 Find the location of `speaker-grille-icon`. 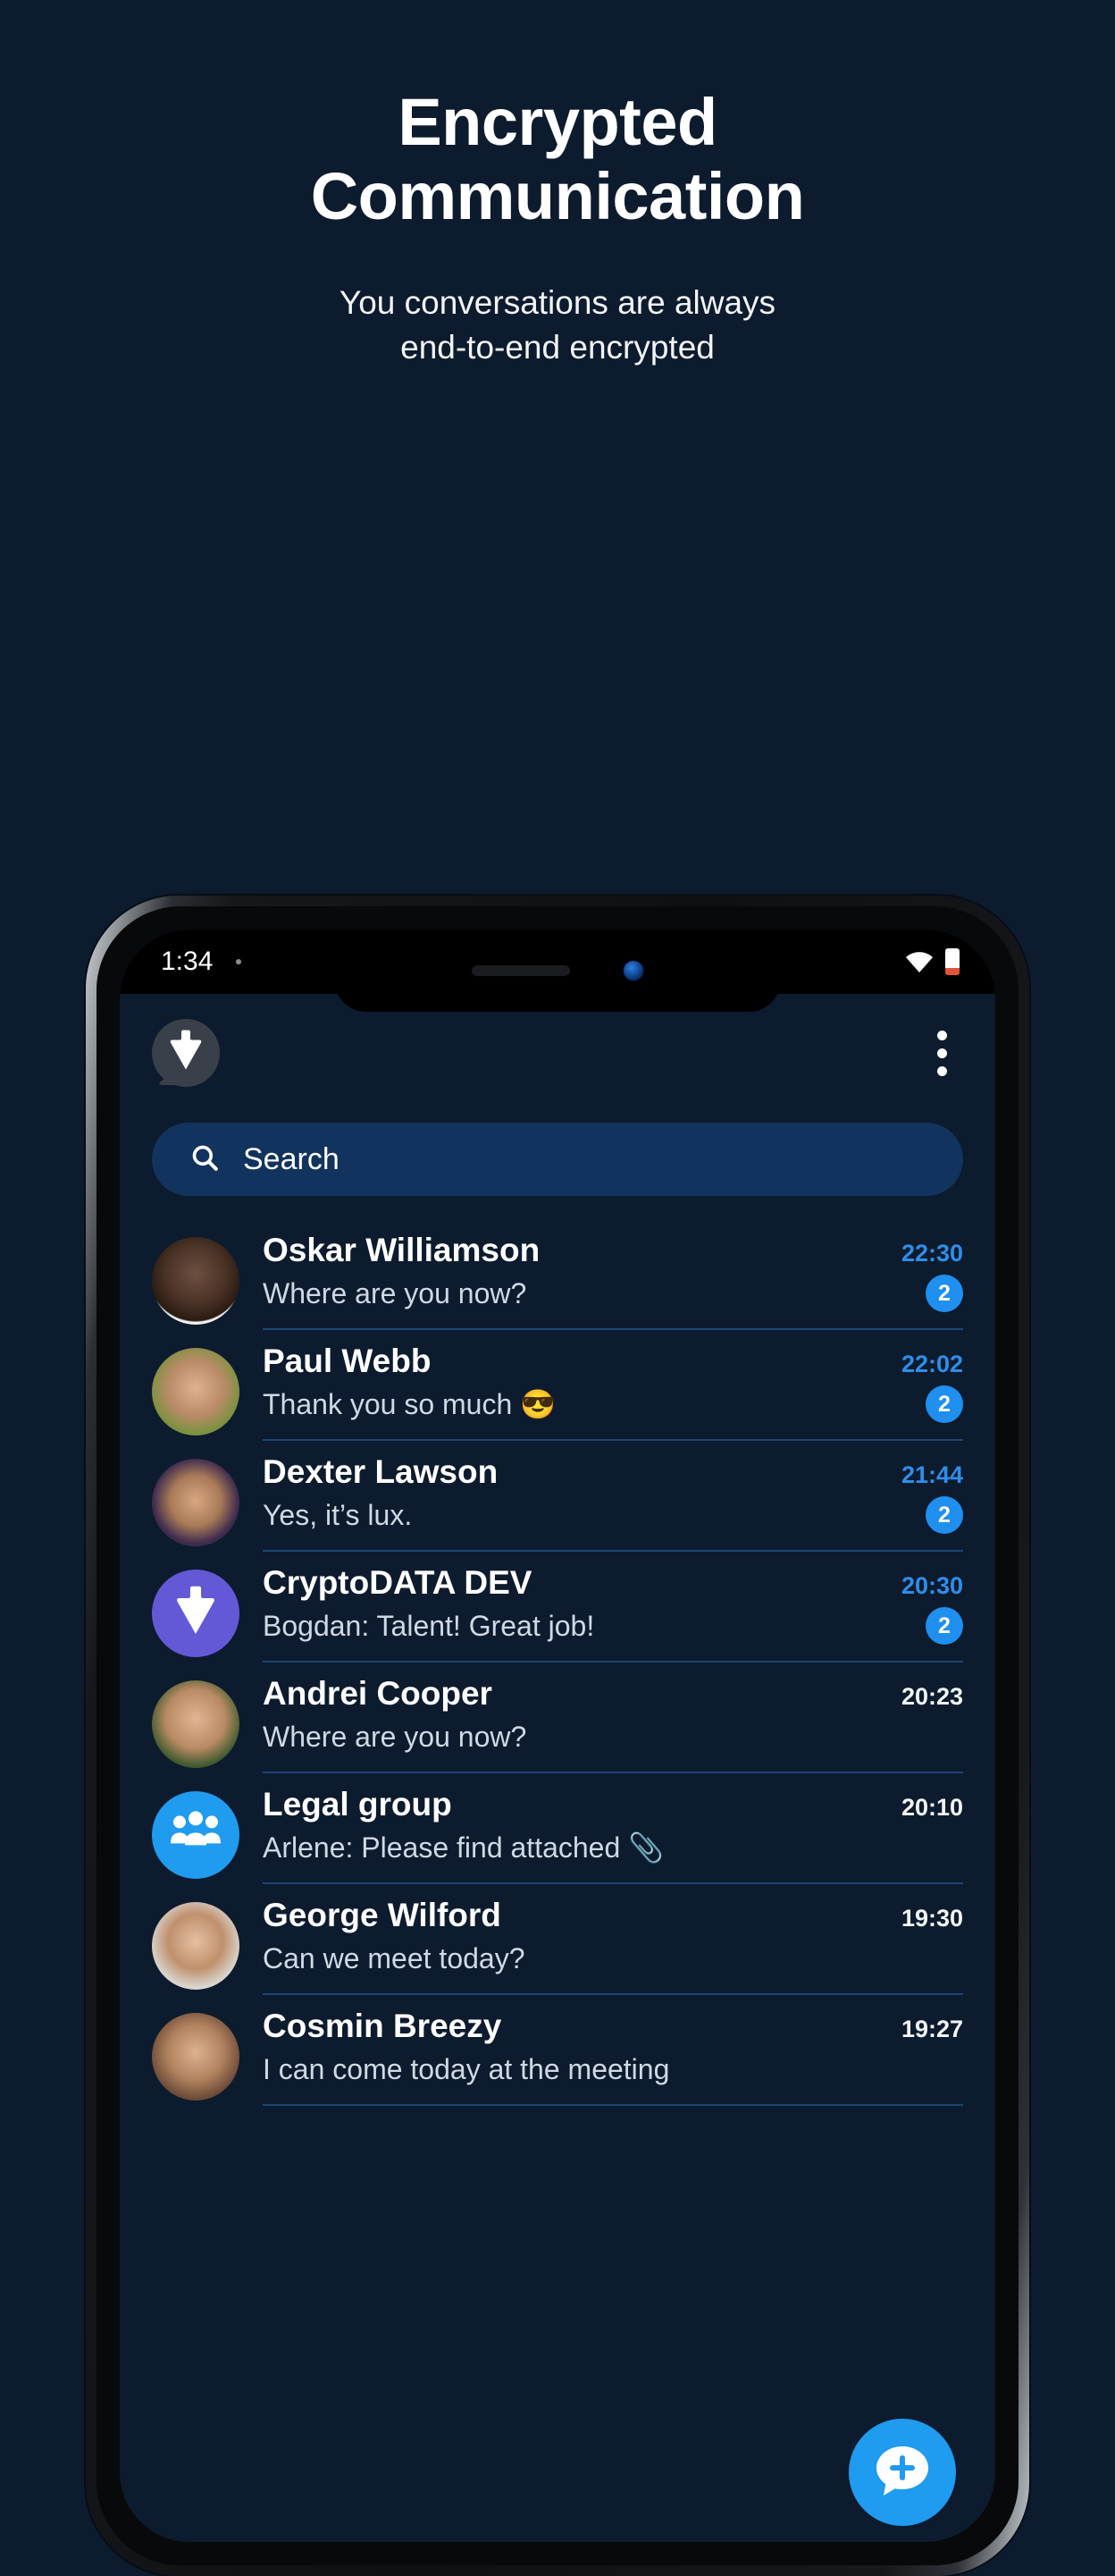

speaker-grille-icon is located at coordinates (521, 971).